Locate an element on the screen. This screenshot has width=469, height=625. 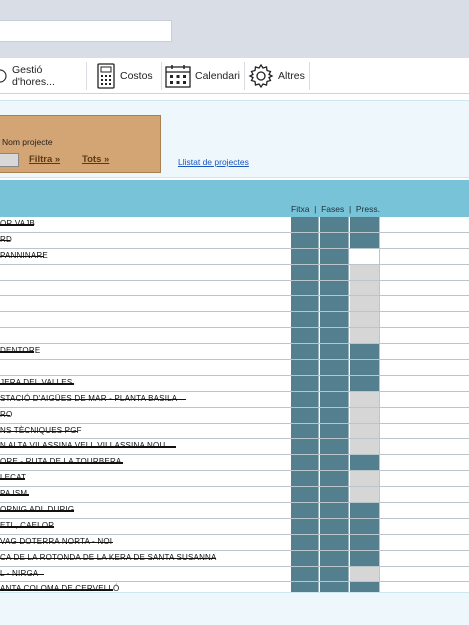
table-row: RD is located at coordinates (234, 240).